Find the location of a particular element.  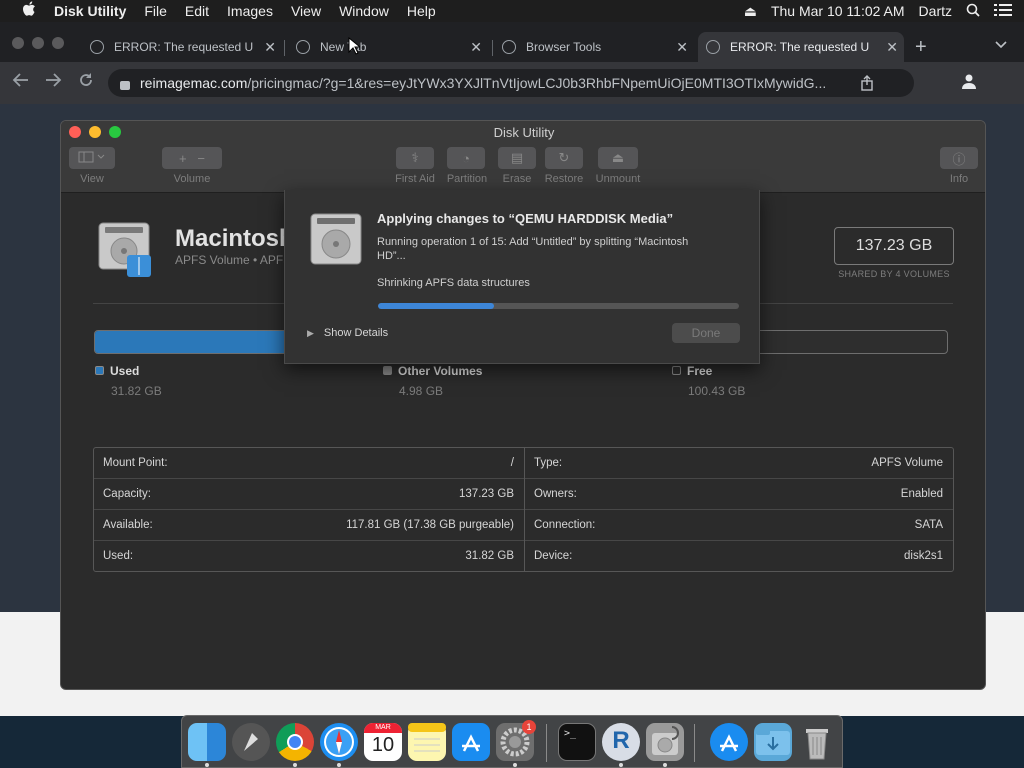

restore-icon: ↻ is located at coordinates (564, 157).